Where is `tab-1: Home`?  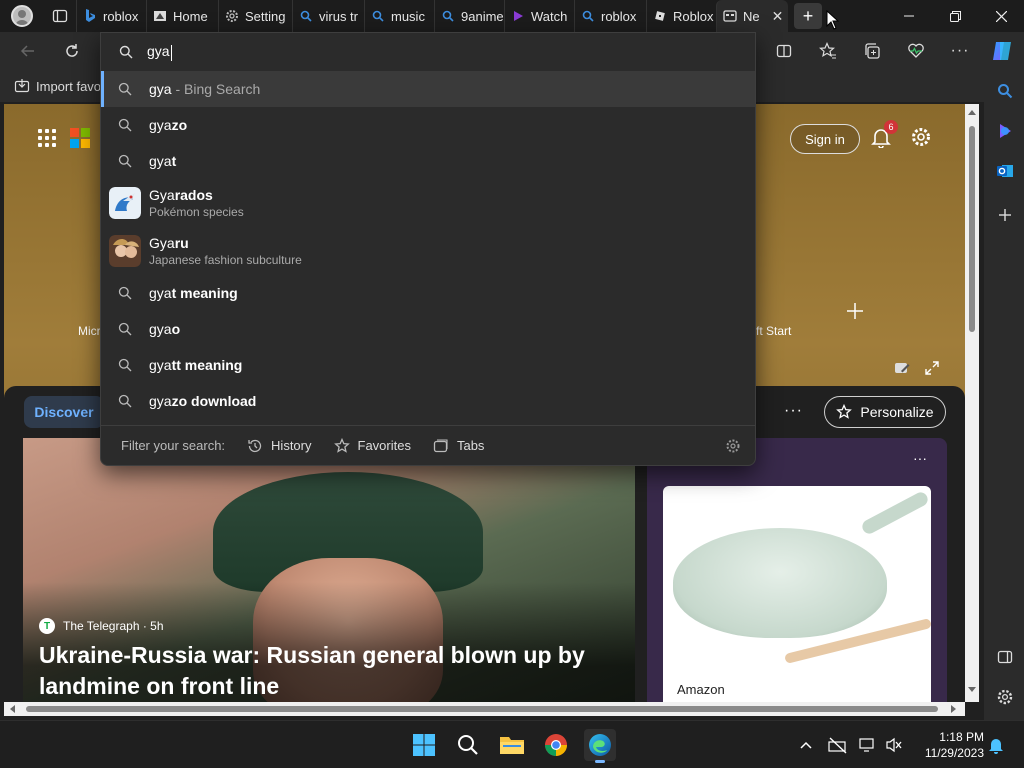
tab-1: Home is located at coordinates (182, 16).